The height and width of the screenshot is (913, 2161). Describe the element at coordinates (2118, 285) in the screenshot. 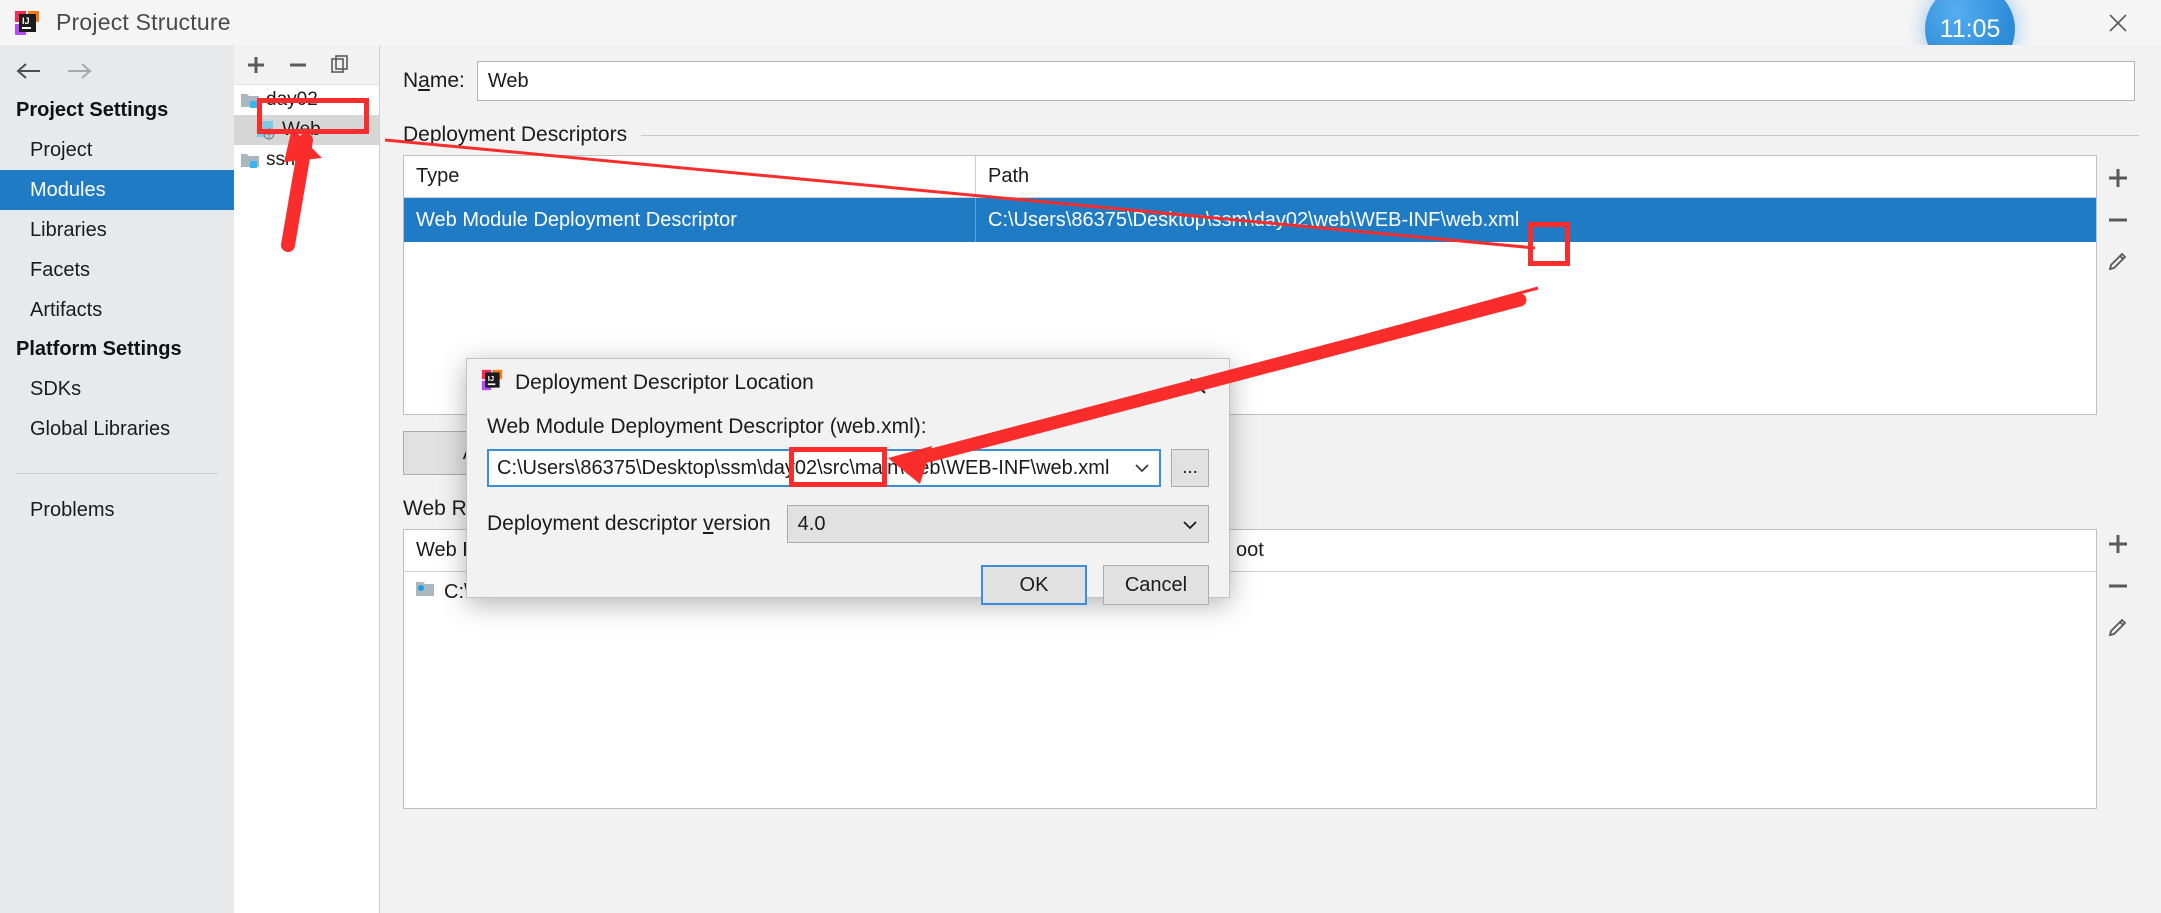

I see `deployment-side-buttons` at that location.